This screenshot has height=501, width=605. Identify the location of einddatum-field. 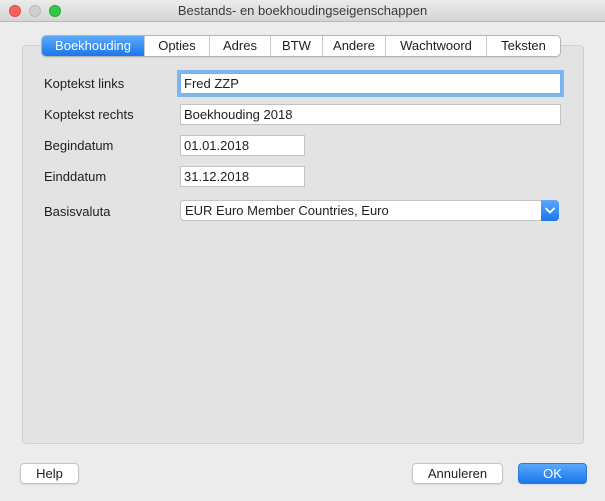
(242, 176).